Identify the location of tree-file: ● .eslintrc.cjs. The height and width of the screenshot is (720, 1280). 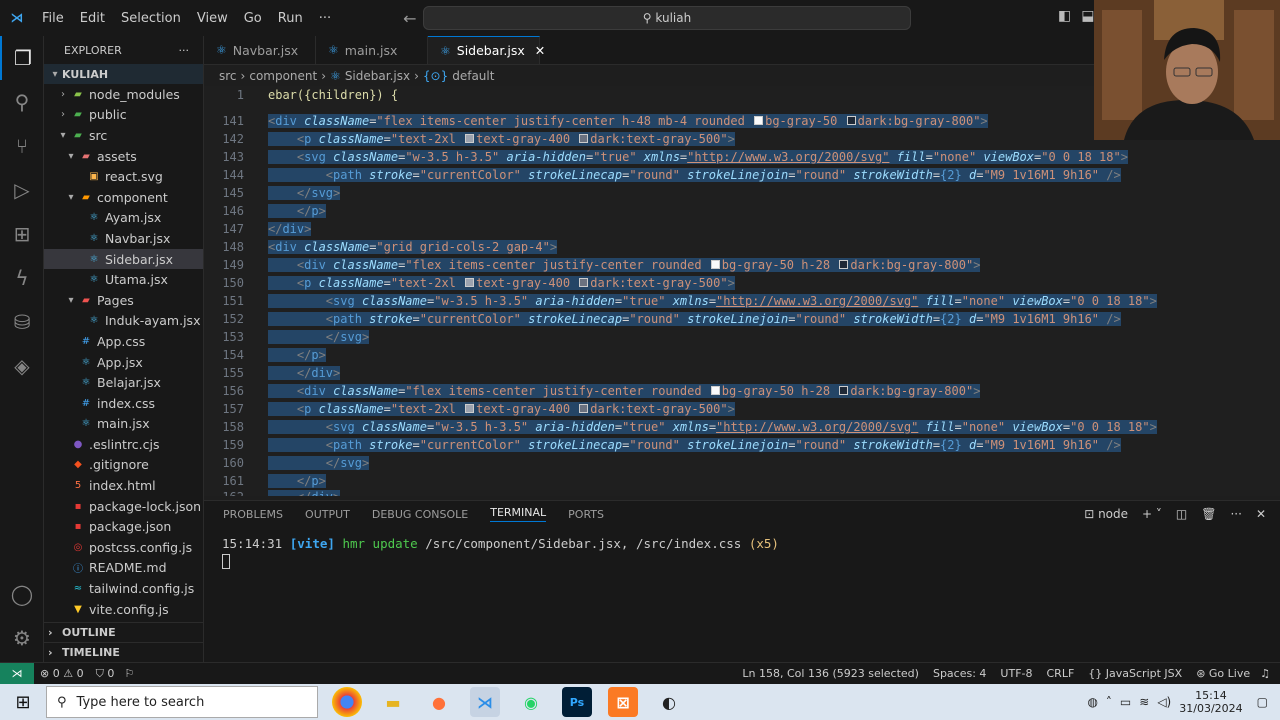
(123, 444).